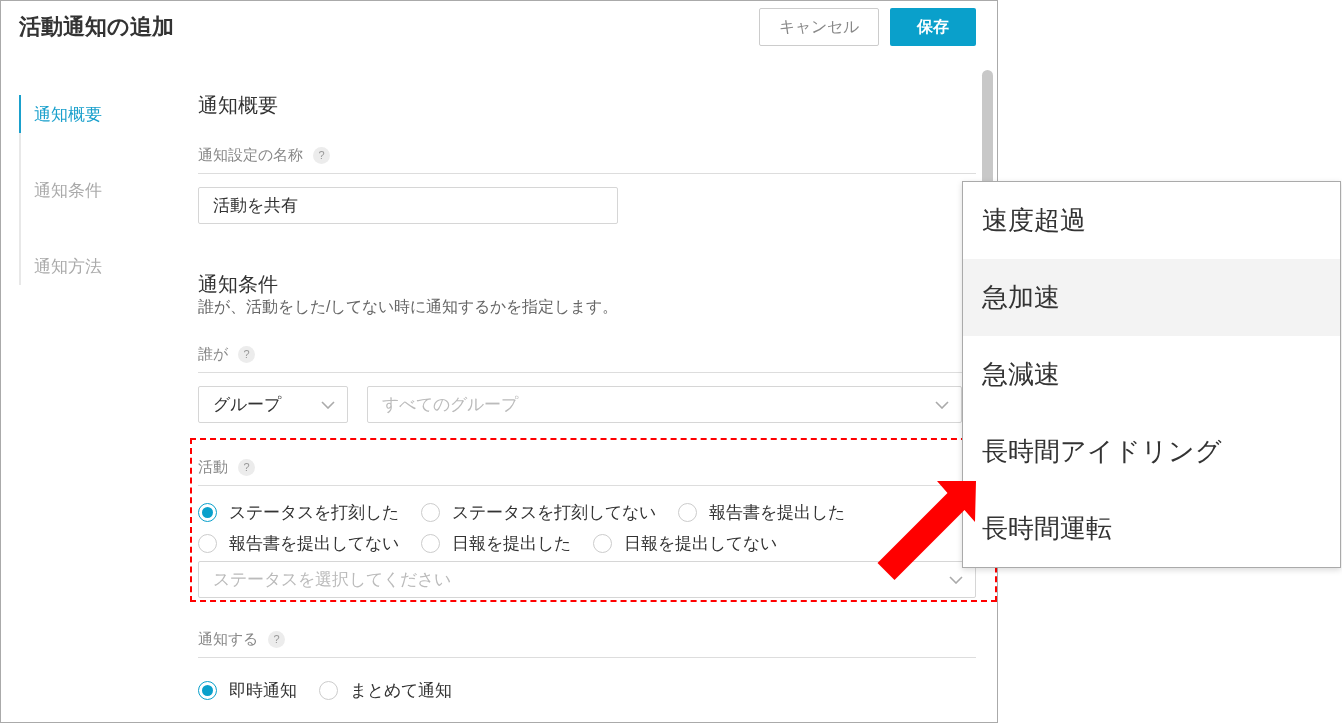 The height and width of the screenshot is (724, 1342). I want to click on field-label: 通知設定の名称, so click(250, 155).